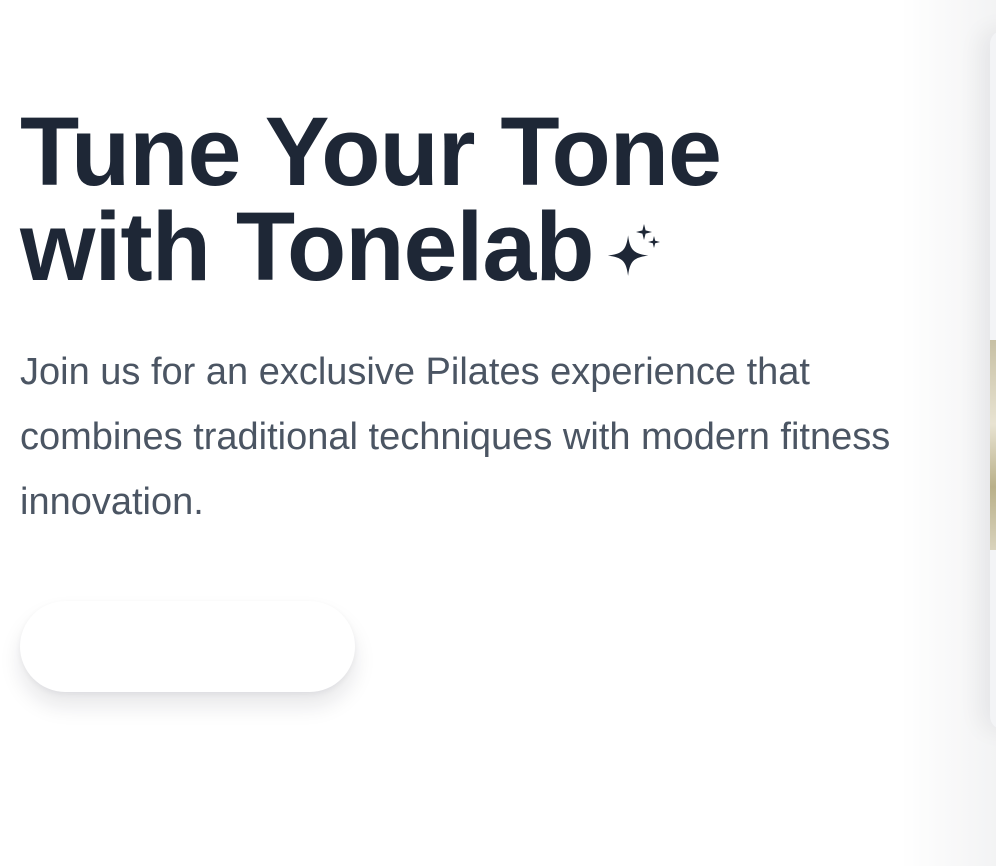  What do you see at coordinates (187, 646) in the screenshot?
I see `cta-button` at bounding box center [187, 646].